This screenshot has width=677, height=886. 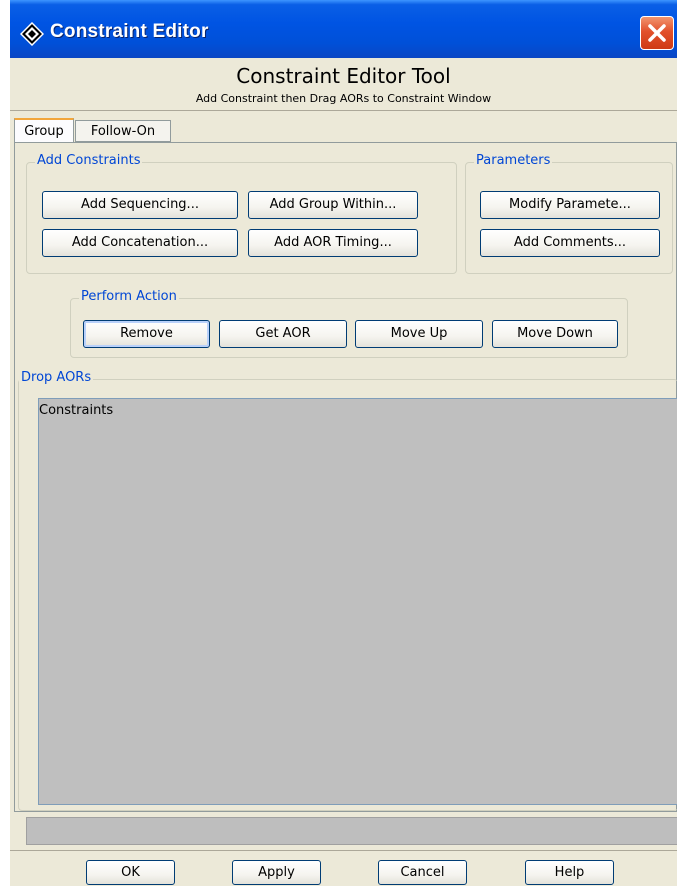 What do you see at coordinates (32, 34) in the screenshot?
I see `app-diamond-icon` at bounding box center [32, 34].